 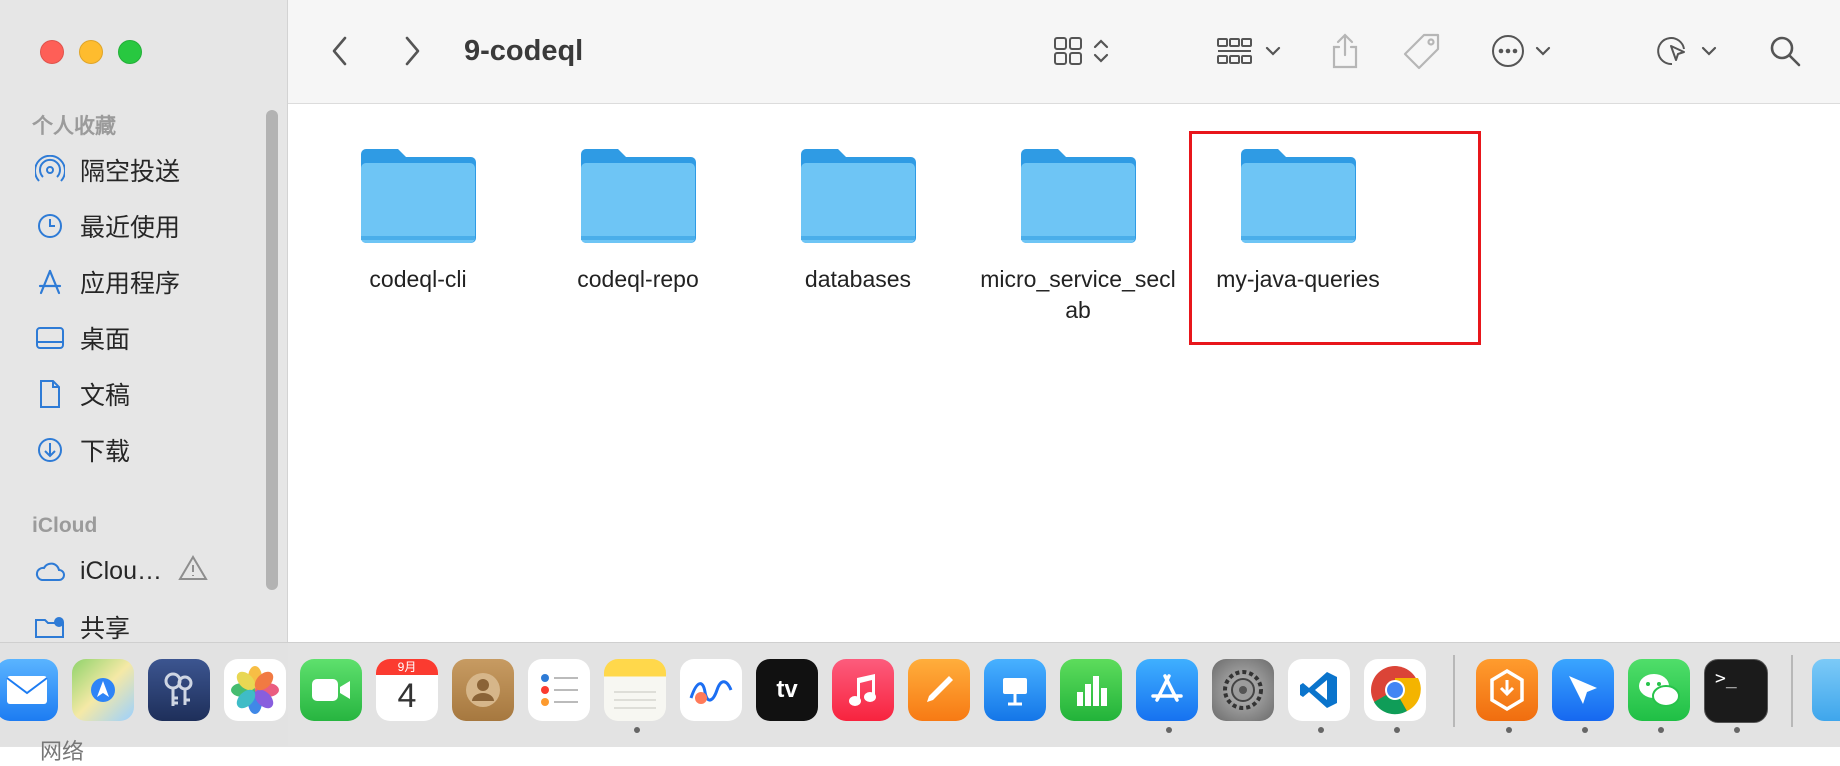 I want to click on forward-button, so click(x=412, y=51).